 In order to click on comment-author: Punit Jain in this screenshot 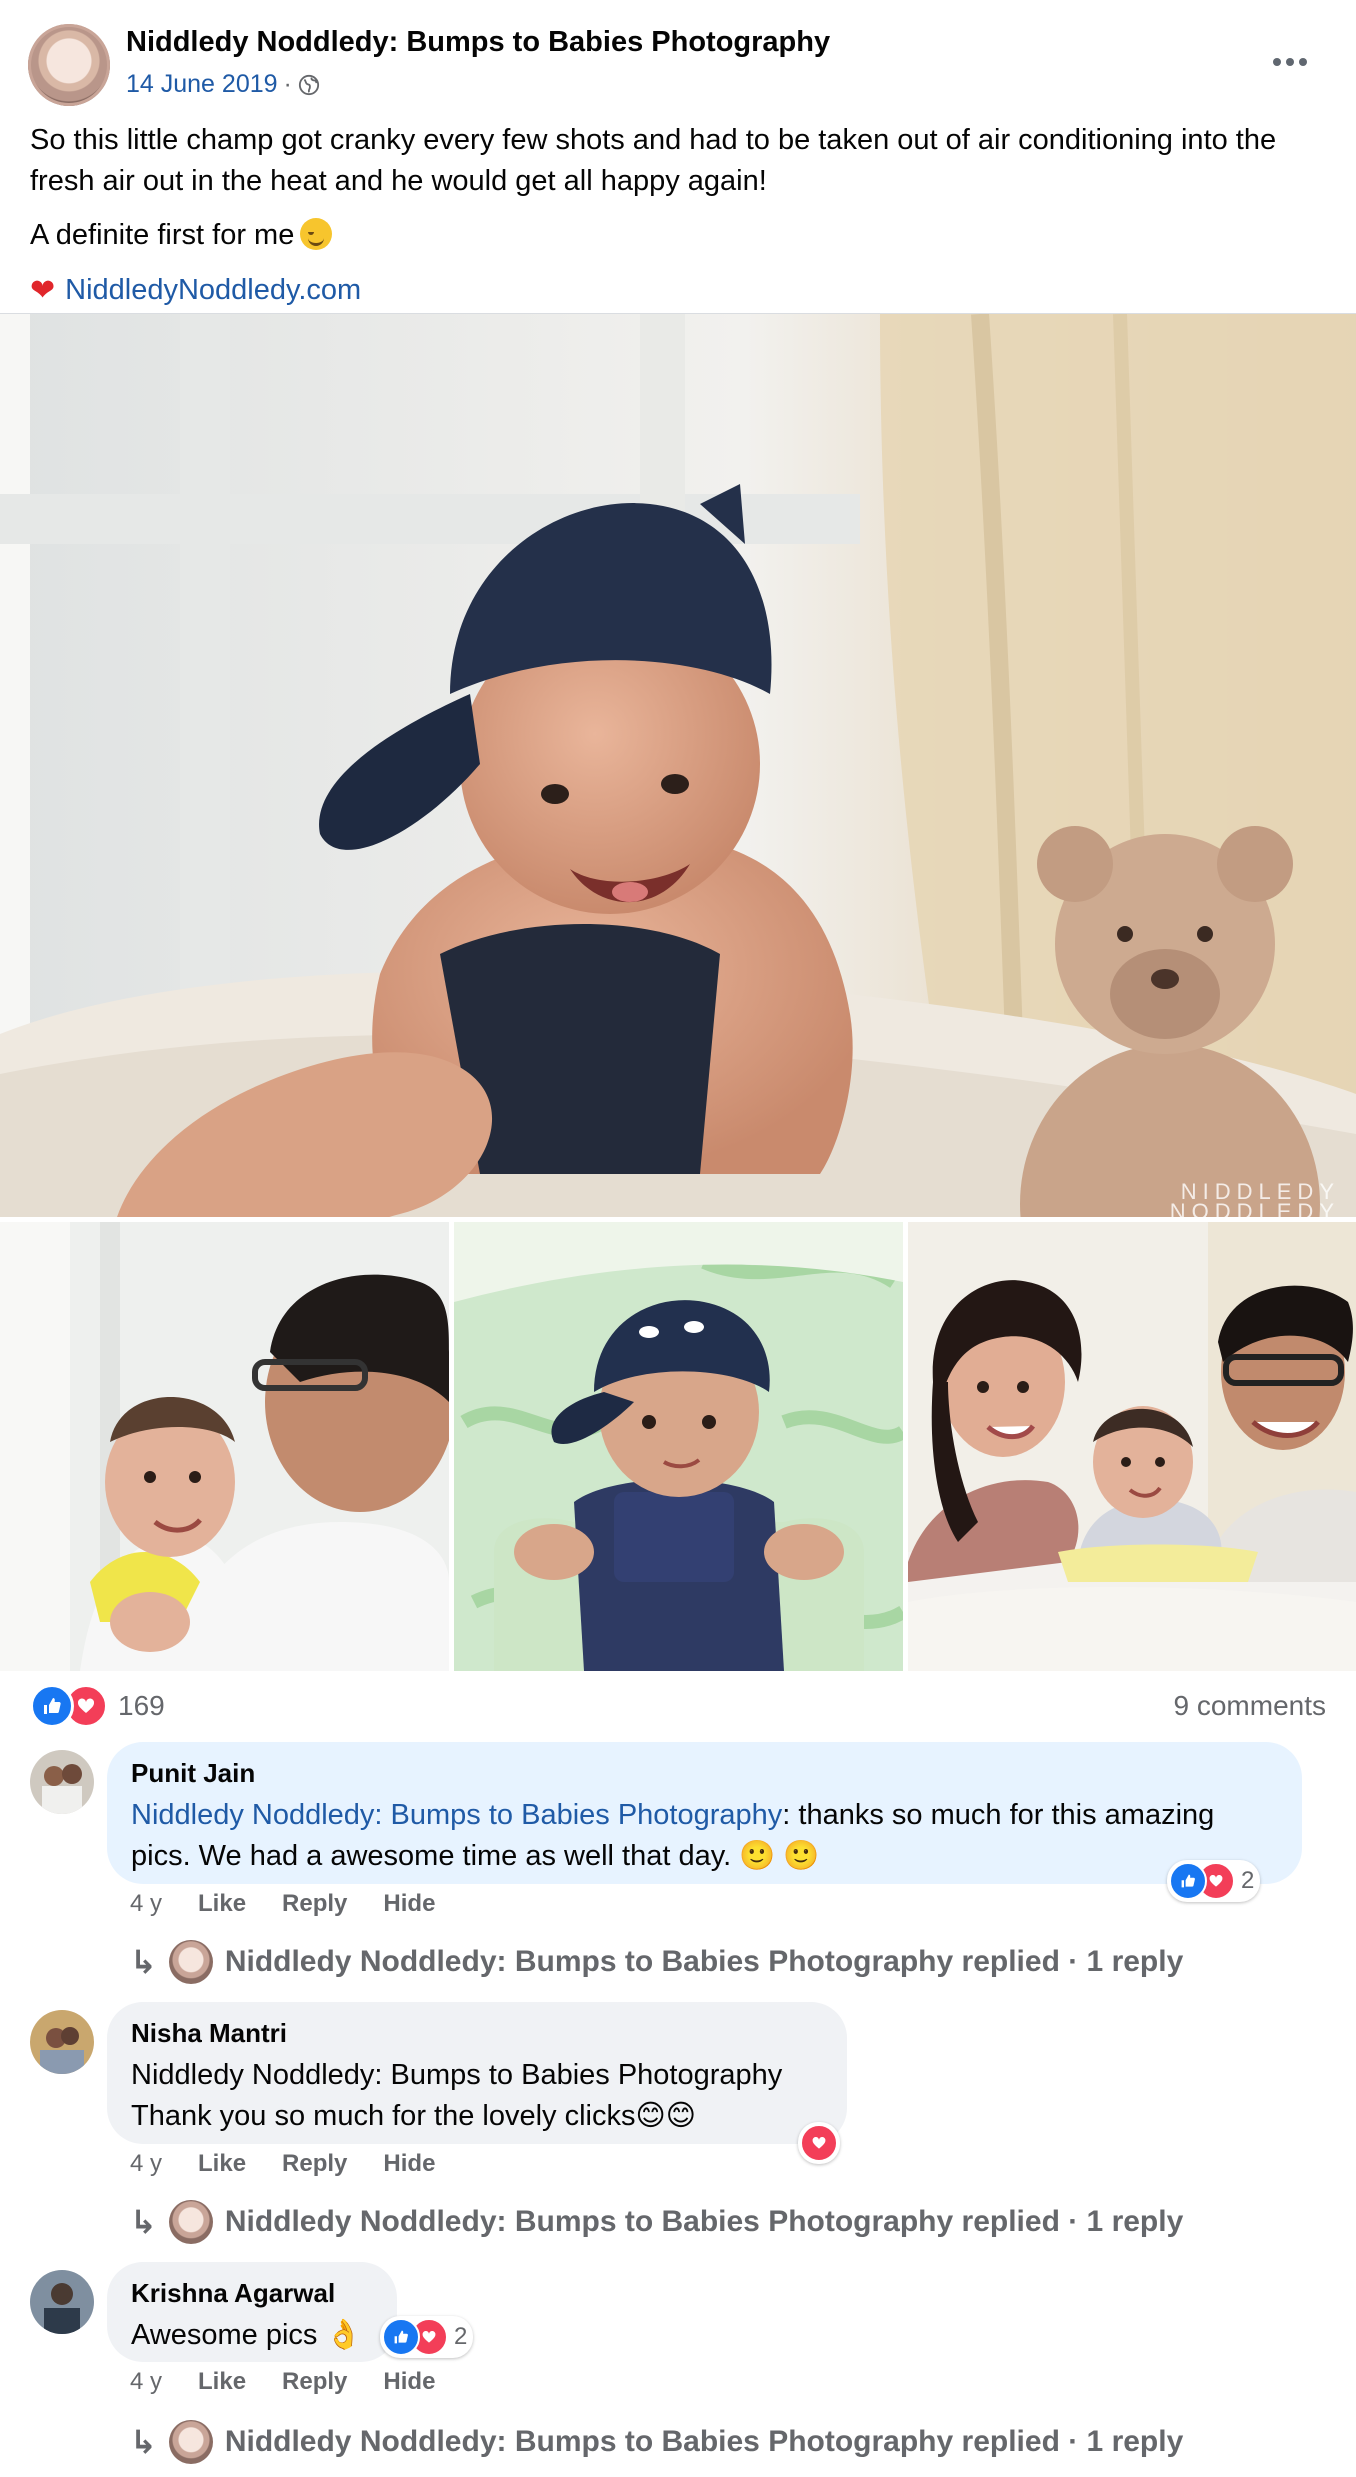, I will do `click(704, 1773)`.